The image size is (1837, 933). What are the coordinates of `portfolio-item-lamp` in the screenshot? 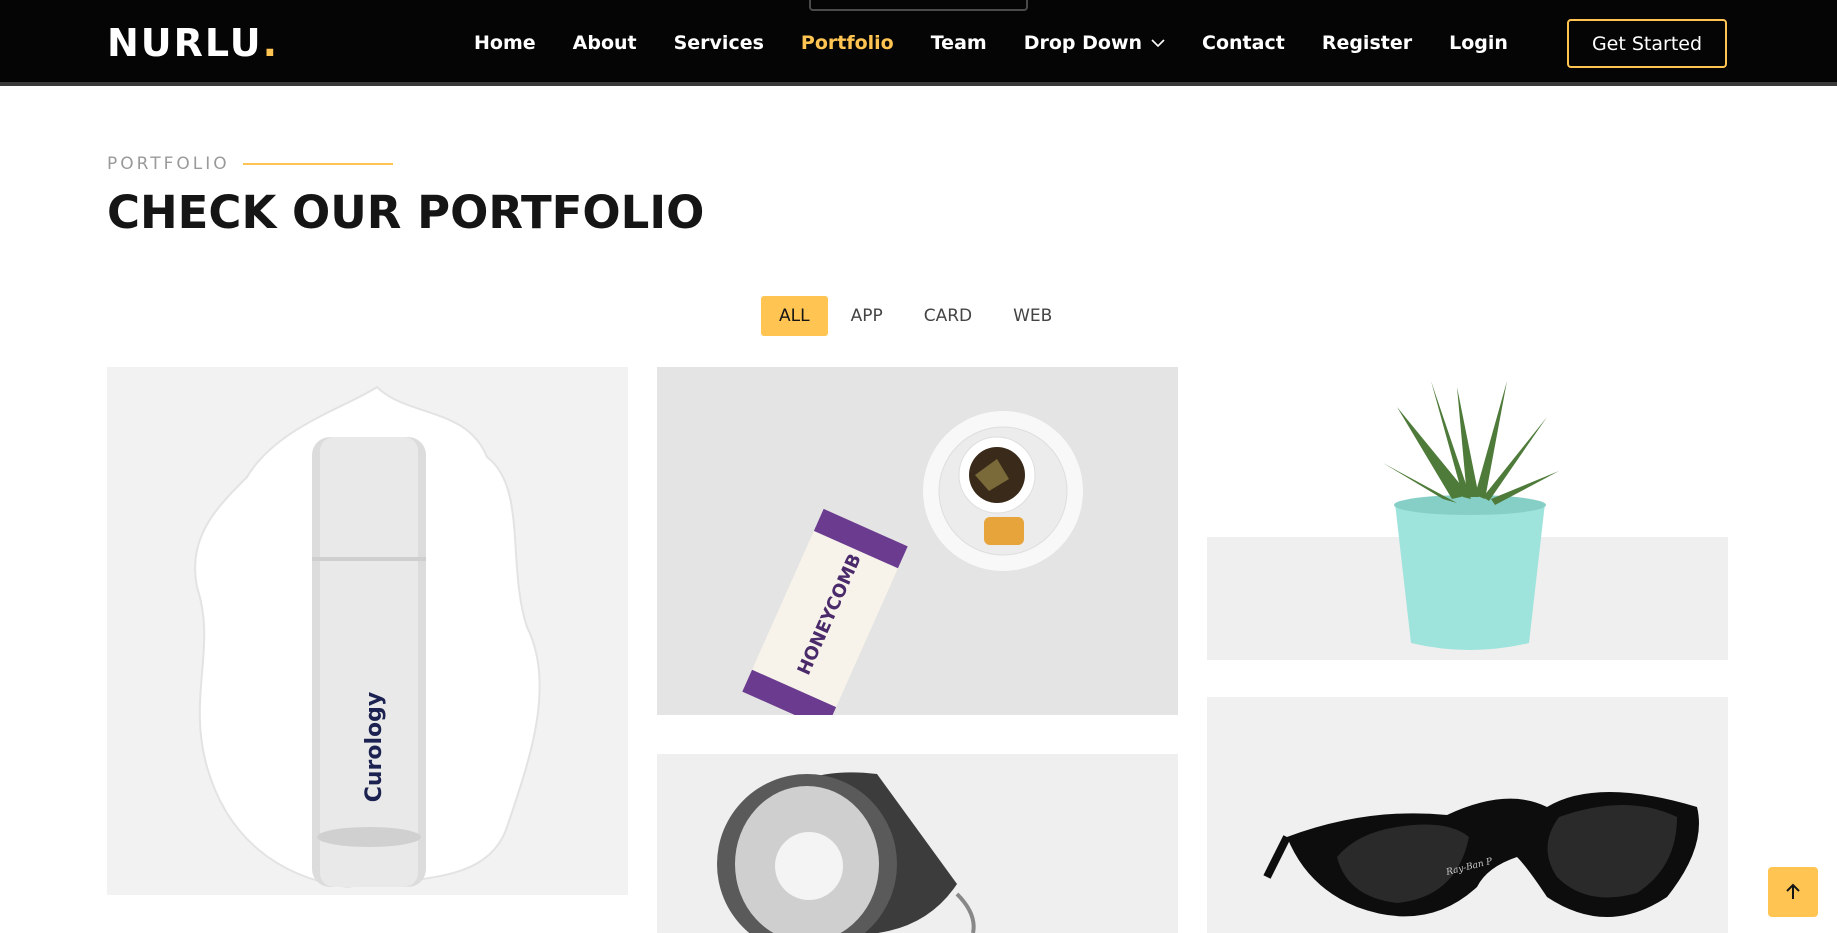 It's located at (917, 843).